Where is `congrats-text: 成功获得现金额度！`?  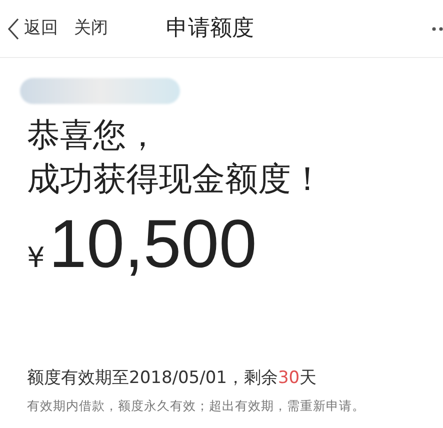
congrats-text: 成功获得现金额度！ is located at coordinates (176, 179).